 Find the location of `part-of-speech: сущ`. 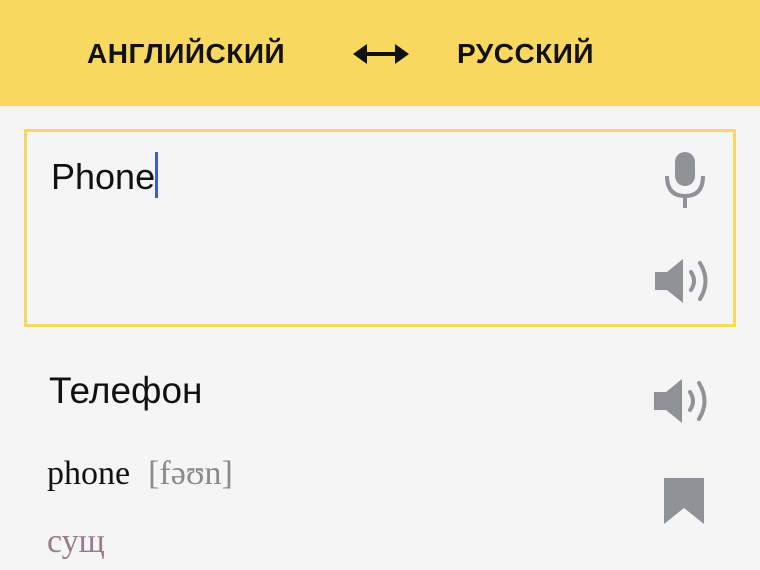

part-of-speech: сущ is located at coordinates (76, 541).